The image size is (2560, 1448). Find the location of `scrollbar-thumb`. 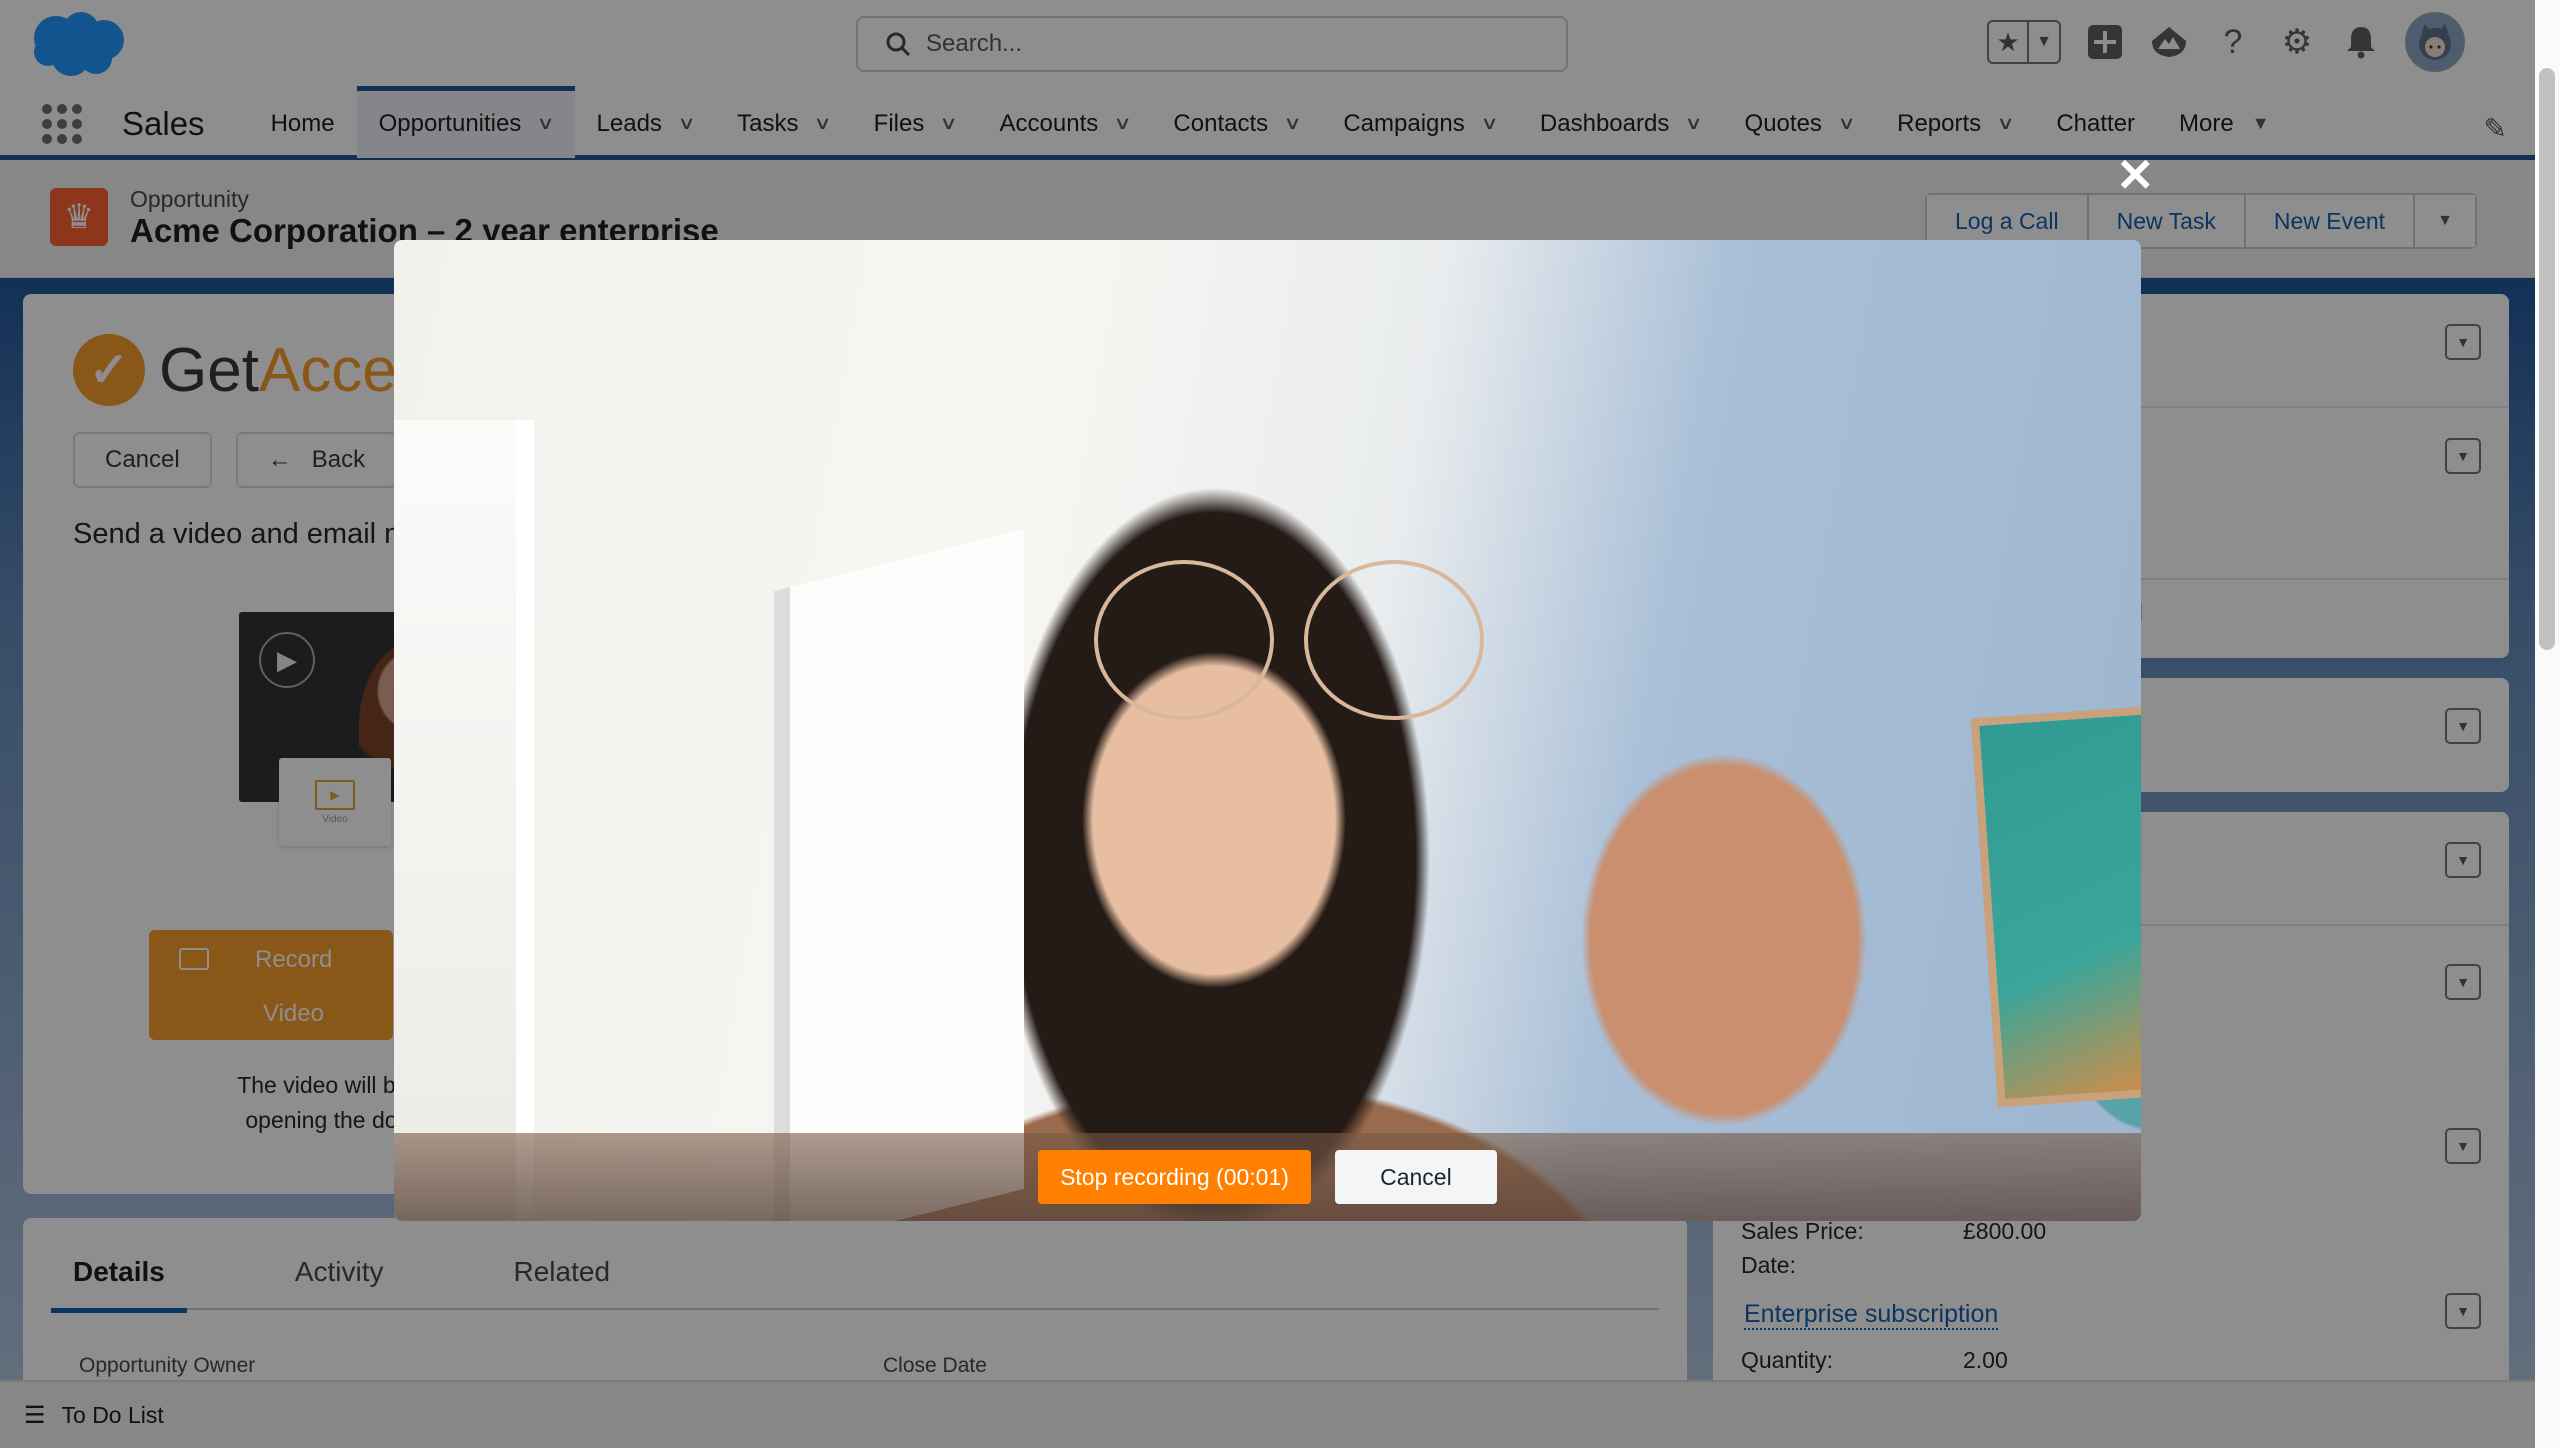

scrollbar-thumb is located at coordinates (2547, 359).